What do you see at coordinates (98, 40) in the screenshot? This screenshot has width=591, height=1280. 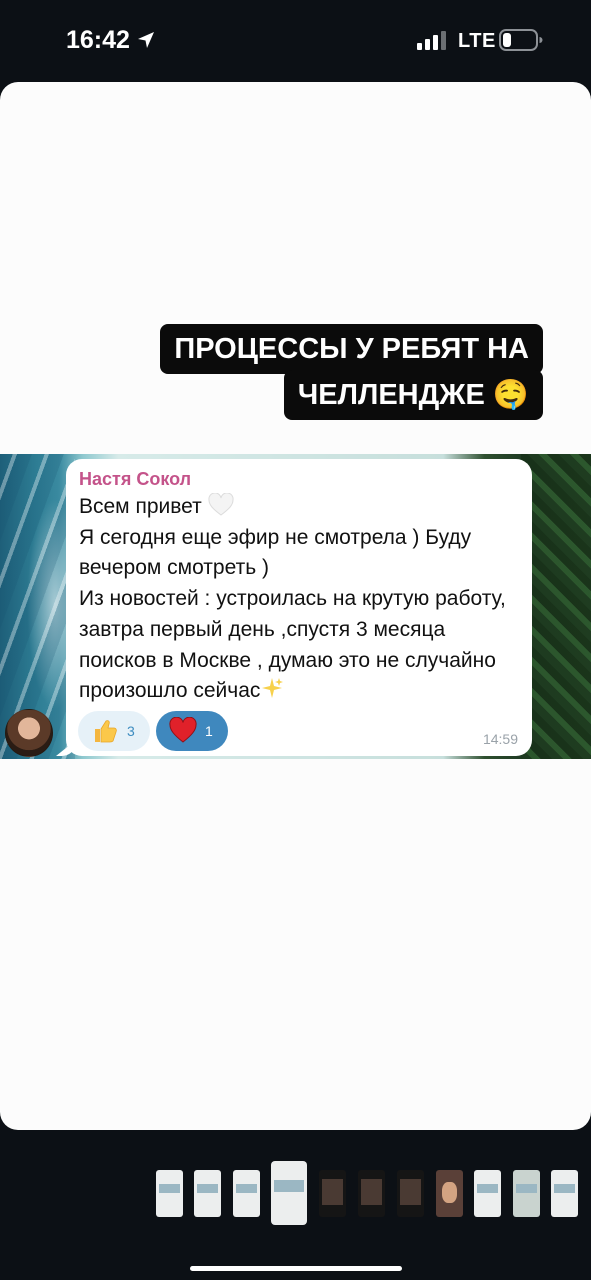 I see `status-time: 16:42` at bounding box center [98, 40].